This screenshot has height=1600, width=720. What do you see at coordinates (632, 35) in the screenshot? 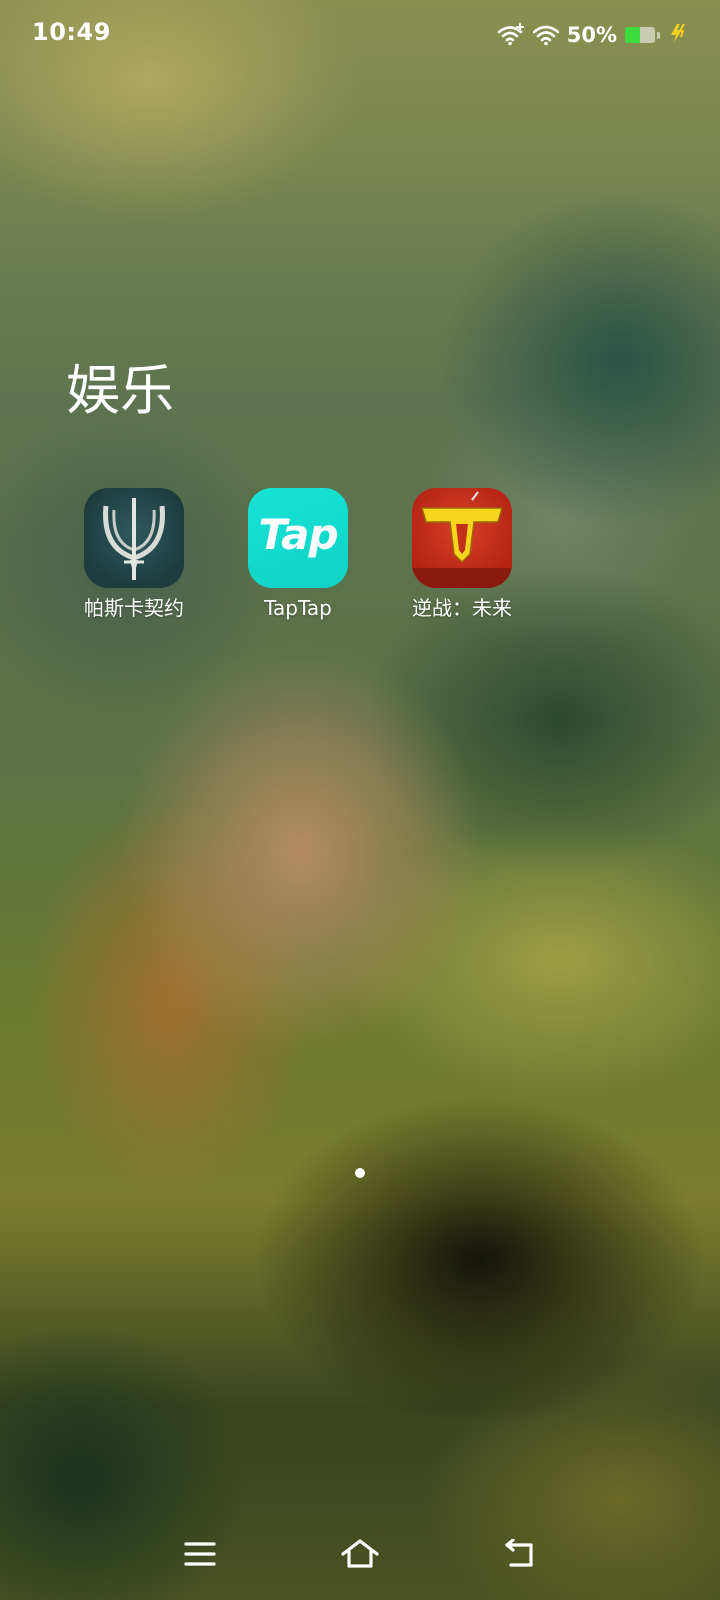
I see `battery-fill` at bounding box center [632, 35].